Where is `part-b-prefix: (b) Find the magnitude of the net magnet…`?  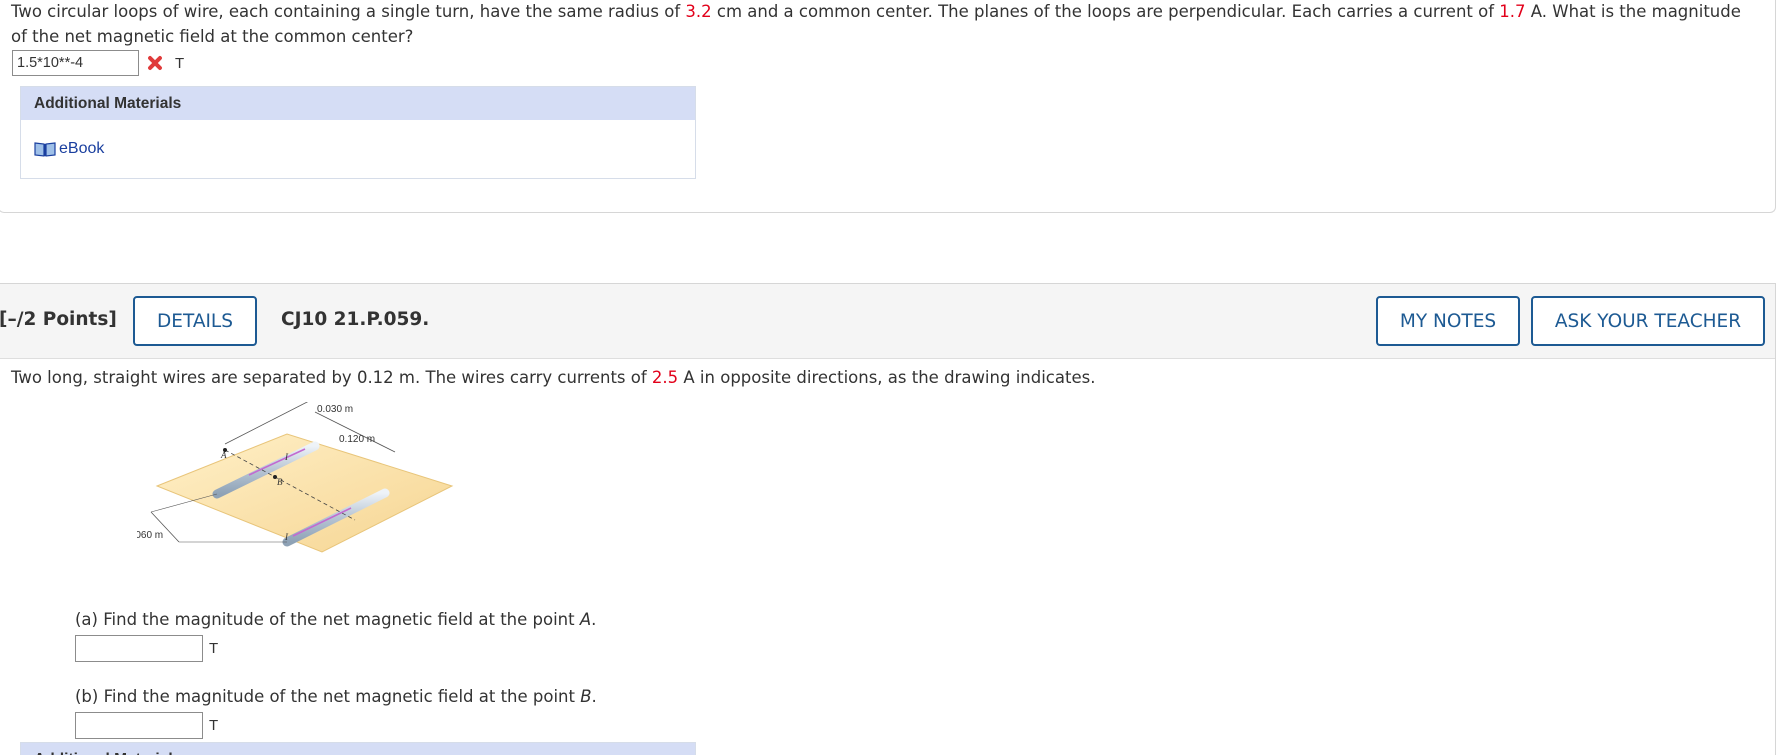
part-b-prefix: (b) Find the magnitude of the net magnet… is located at coordinates (328, 696).